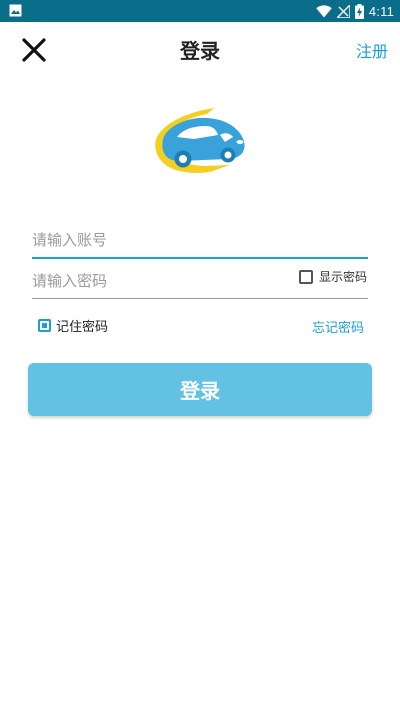 This screenshot has width=400, height=711. I want to click on show-password-checkbox: 显示密码, so click(333, 276).